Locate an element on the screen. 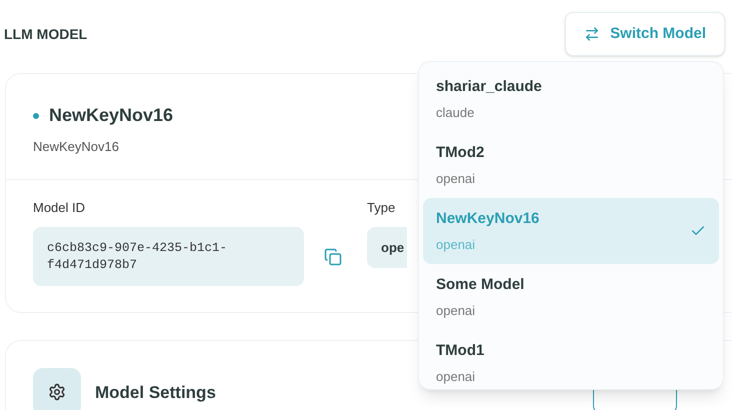 The height and width of the screenshot is (410, 732). copy-icon is located at coordinates (333, 257).